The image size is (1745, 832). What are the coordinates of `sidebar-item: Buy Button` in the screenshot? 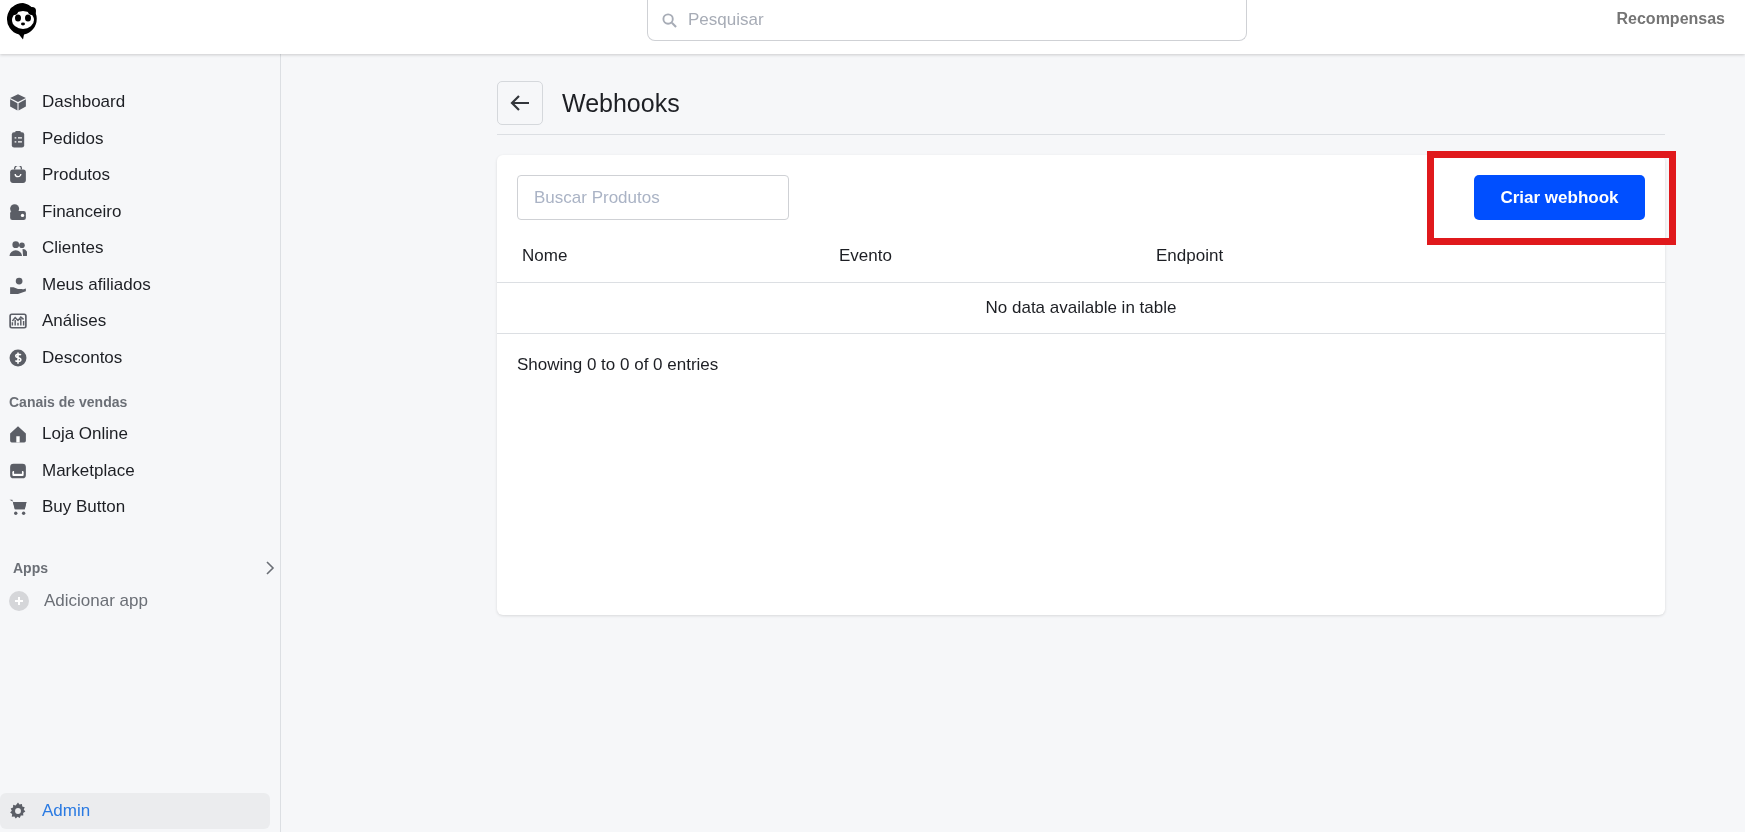 It's located at (135, 507).